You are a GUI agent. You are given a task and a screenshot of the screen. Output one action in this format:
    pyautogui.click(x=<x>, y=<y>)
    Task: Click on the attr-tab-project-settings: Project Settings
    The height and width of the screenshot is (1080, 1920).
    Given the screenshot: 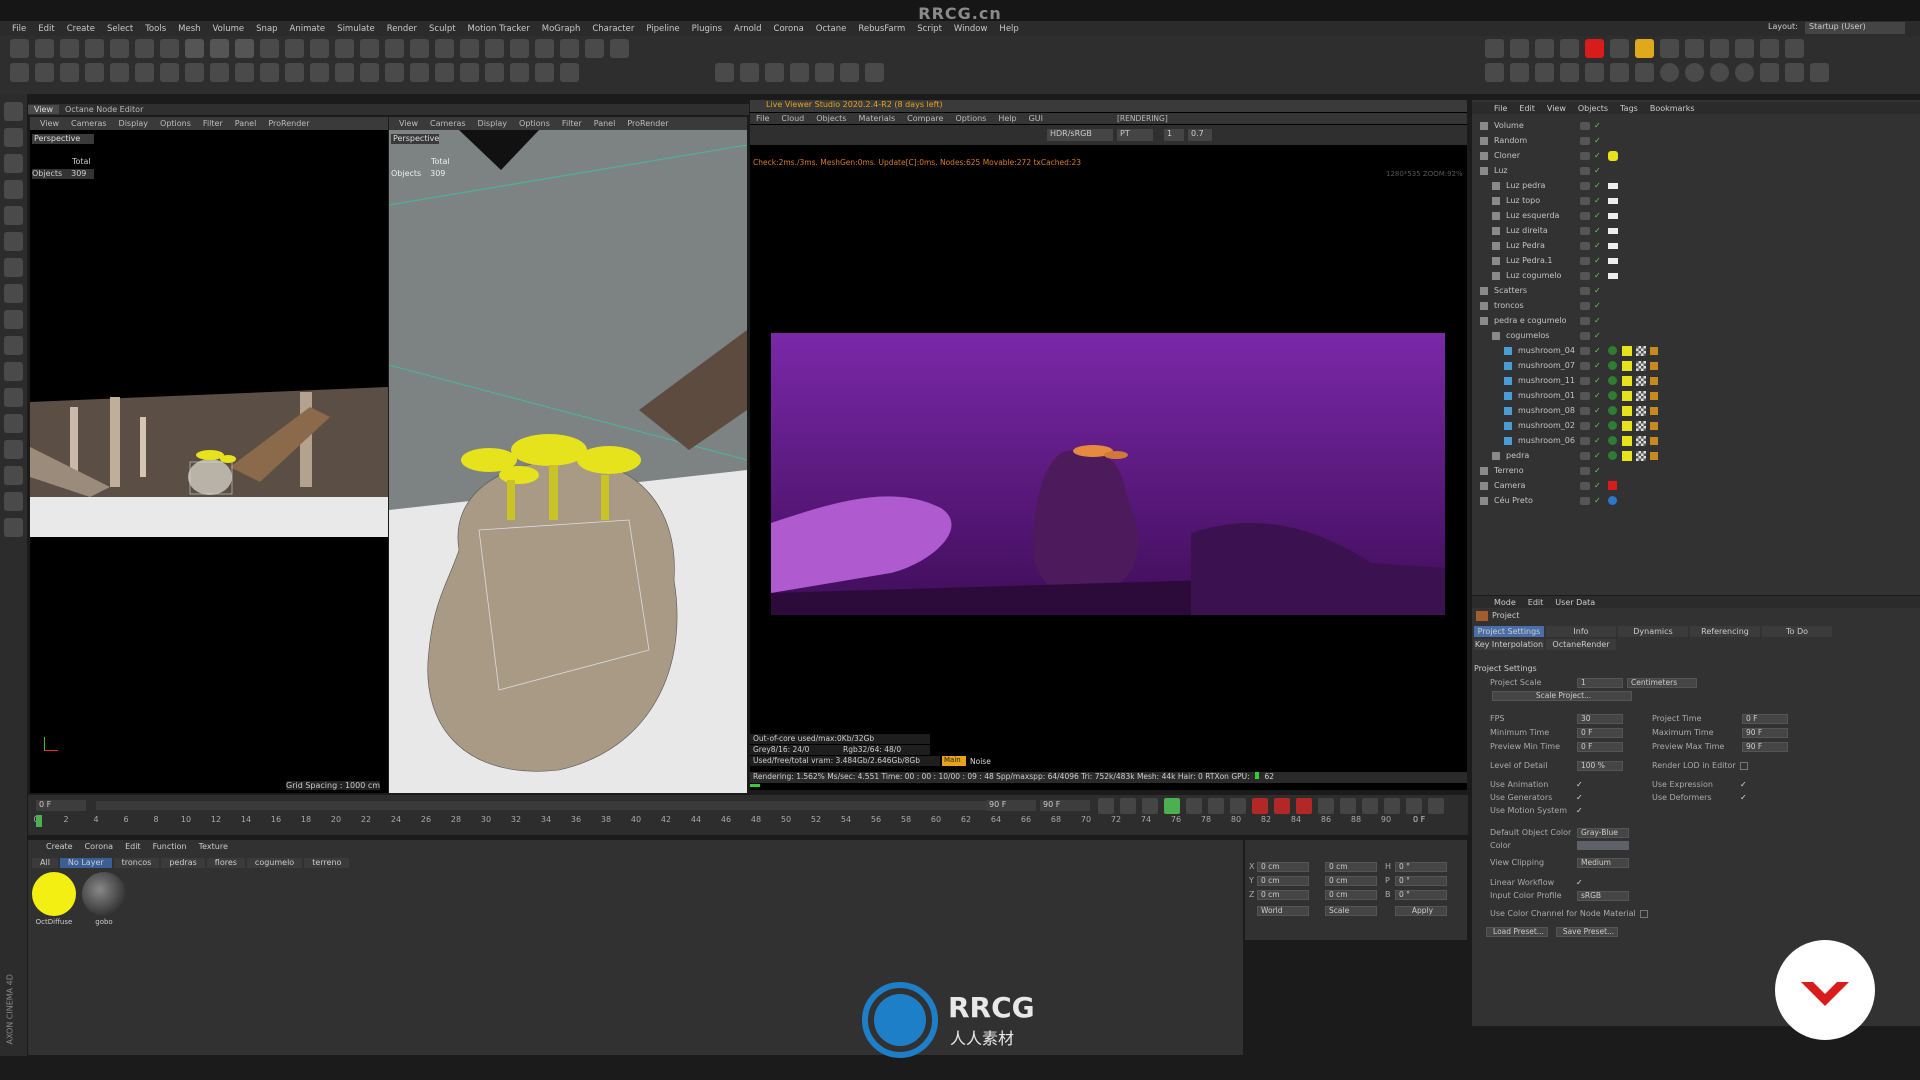 What is the action you would take?
    pyautogui.click(x=1509, y=631)
    